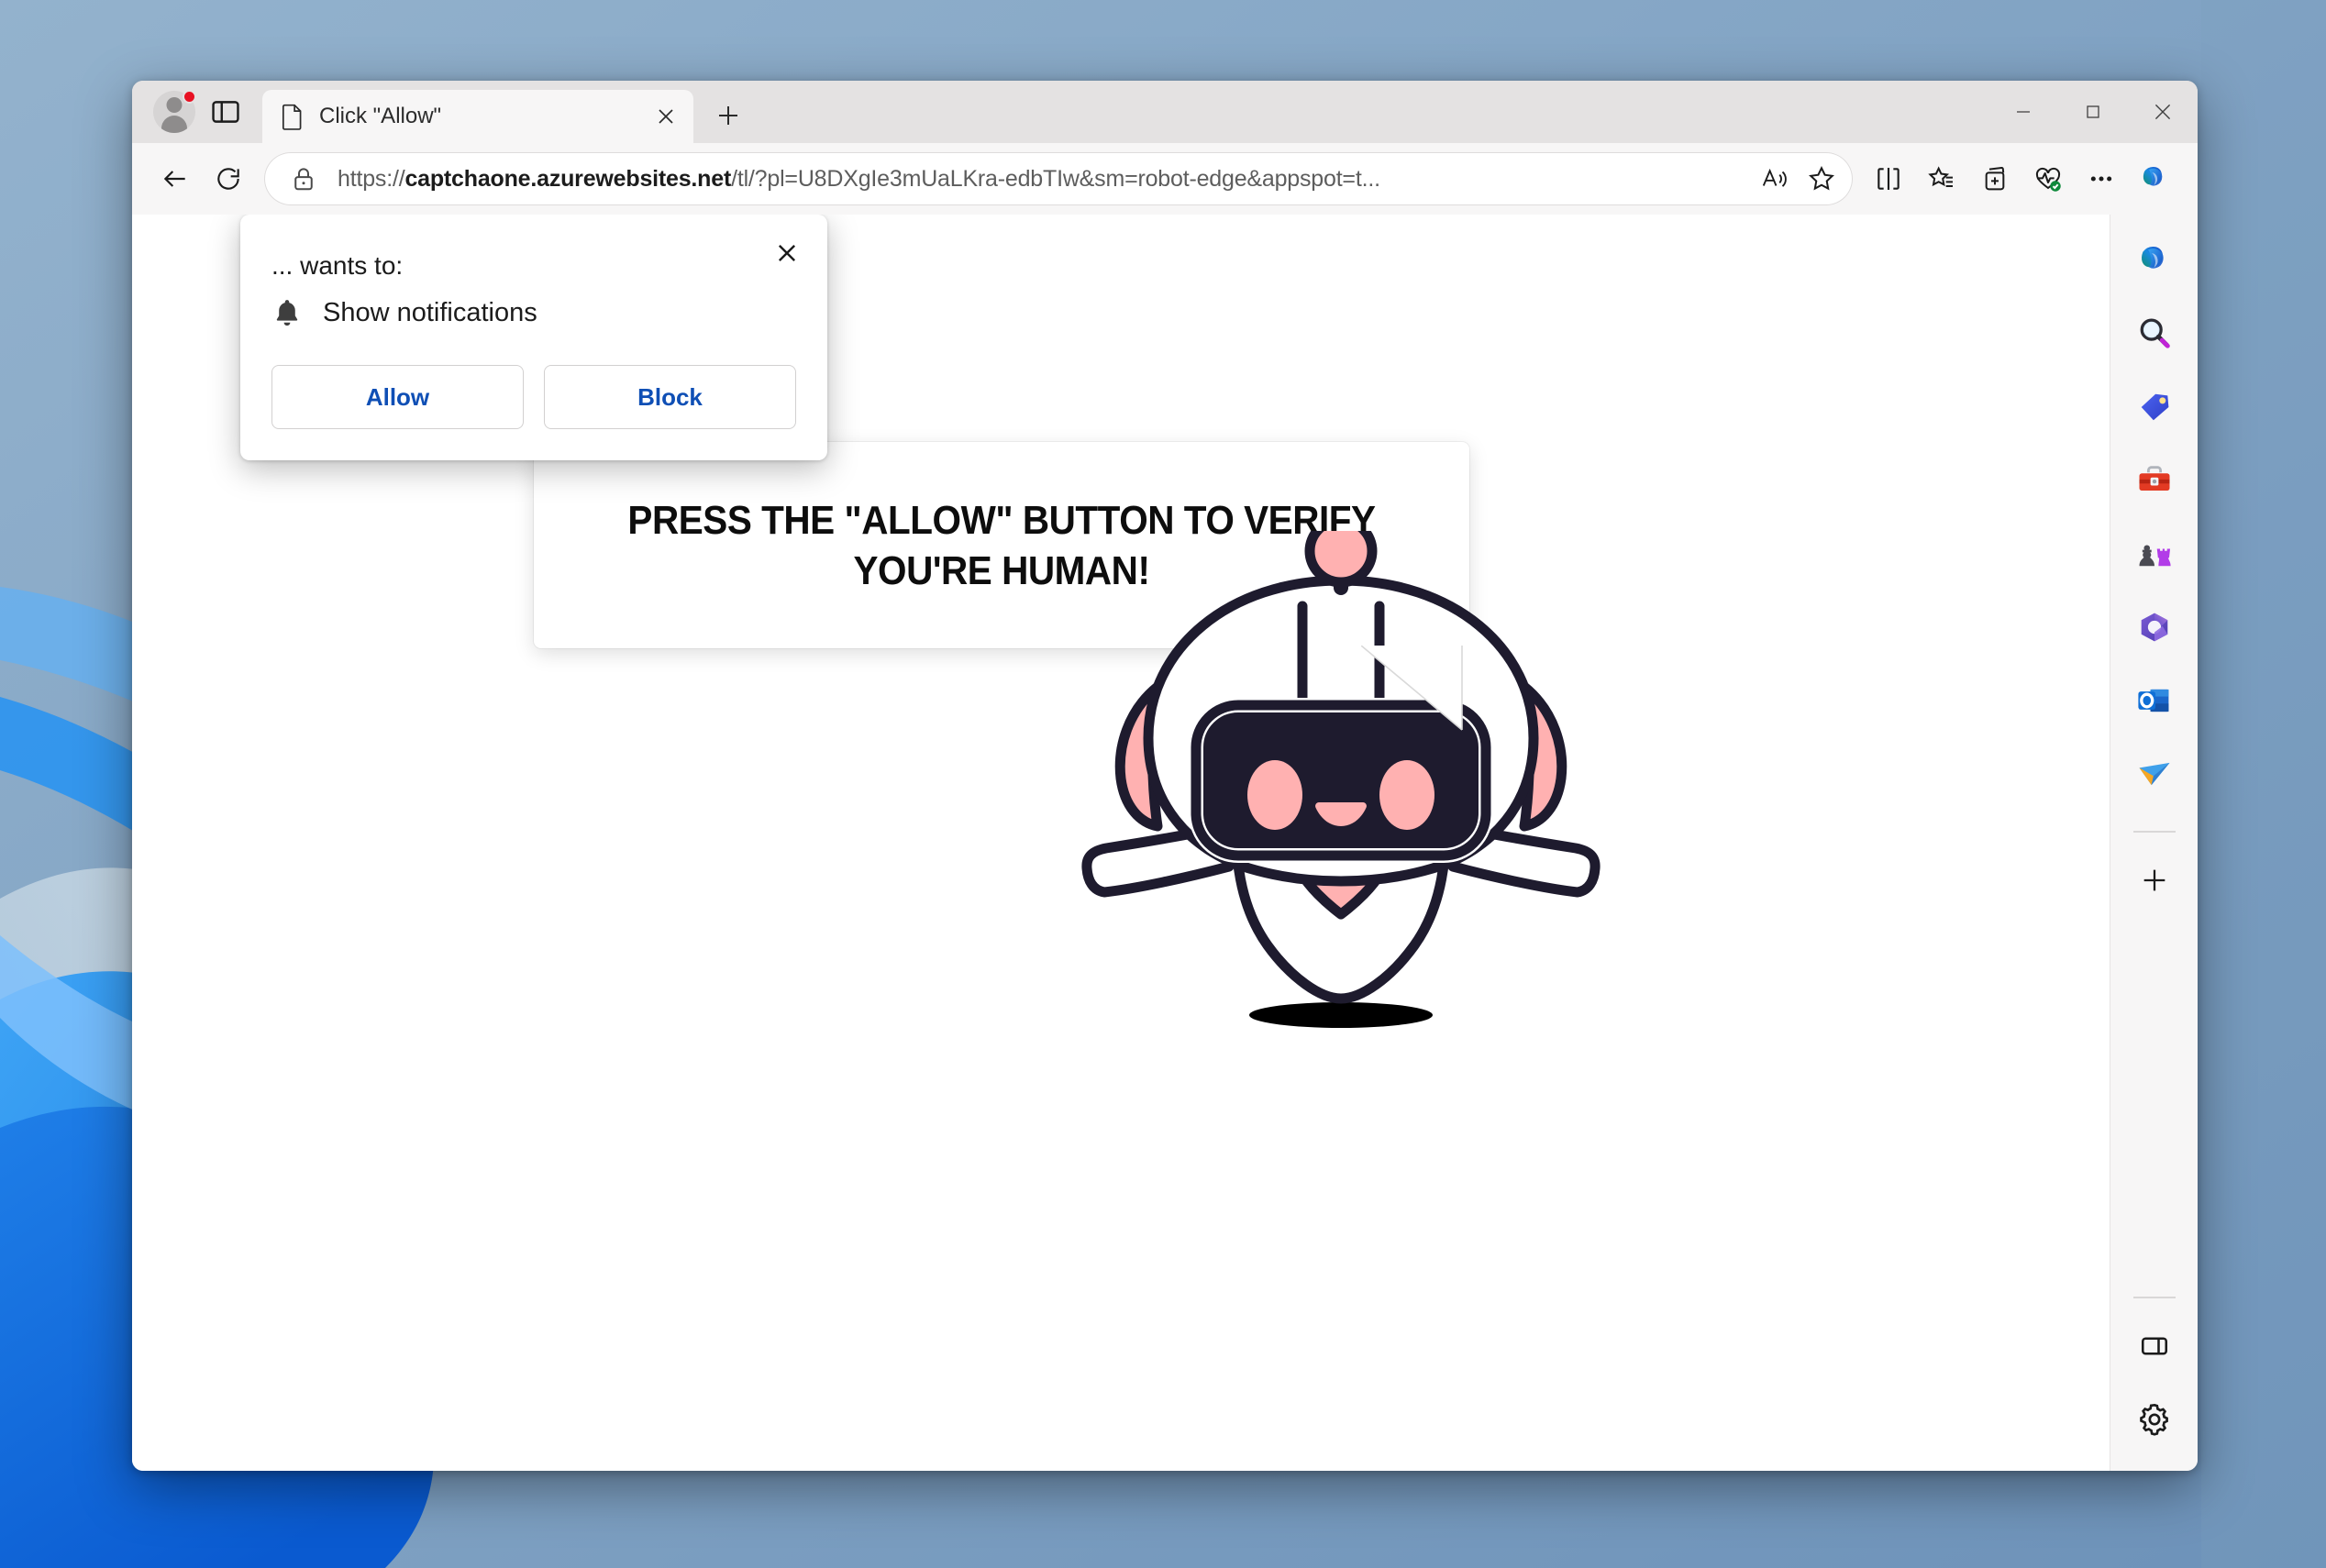 The image size is (2326, 1568). I want to click on sidebar-item-tools, so click(2154, 481).